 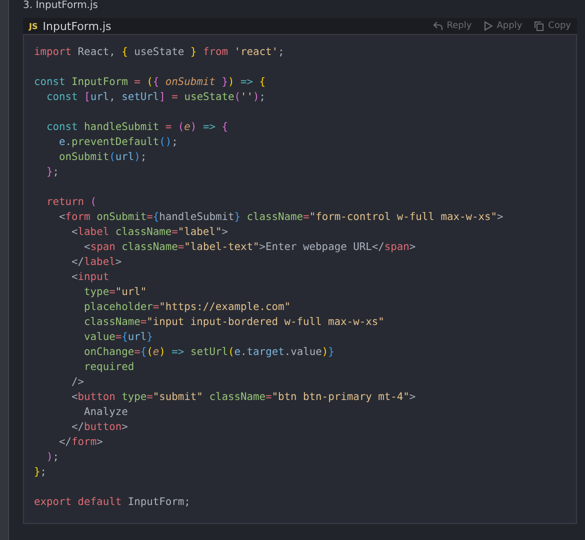 I want to click on copy-button: Copy, so click(x=552, y=26).